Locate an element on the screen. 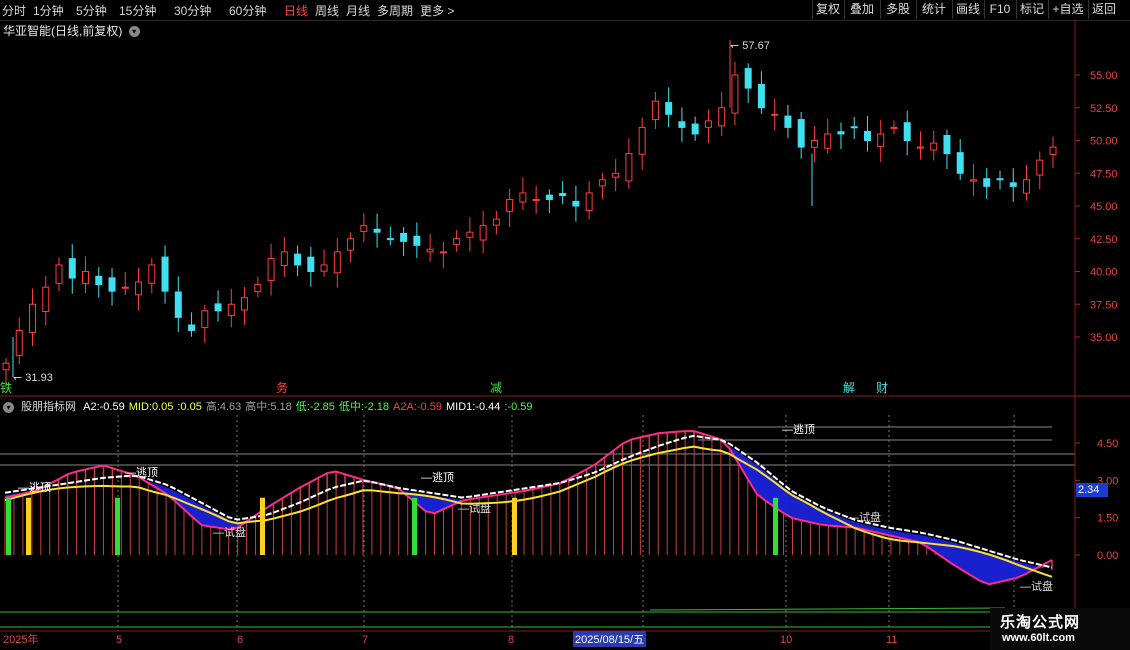 This screenshot has width=1130, height=650. high-price-label: ↽ 57.67 is located at coordinates (750, 46).